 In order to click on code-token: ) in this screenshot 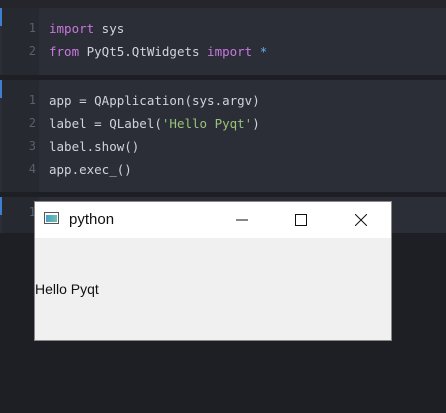, I will do `click(256, 123)`.